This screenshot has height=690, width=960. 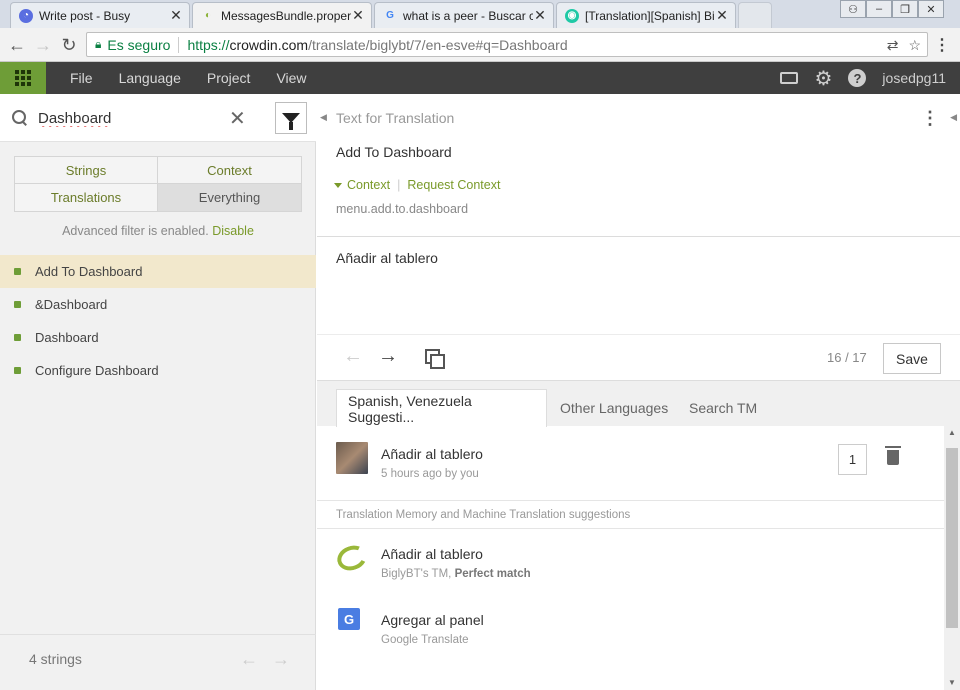 What do you see at coordinates (291, 78) in the screenshot?
I see `menu-view: View` at bounding box center [291, 78].